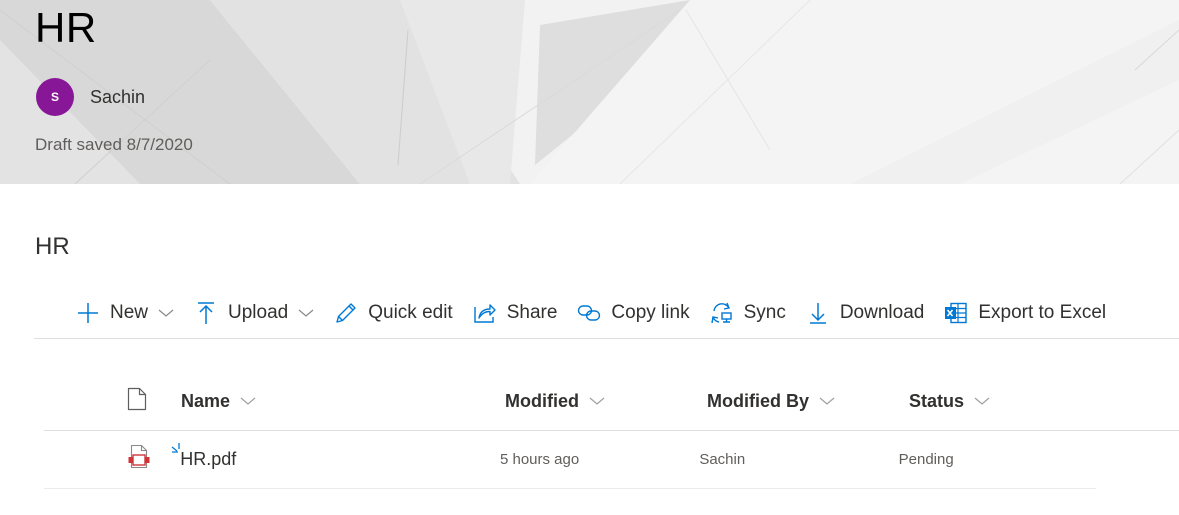 Image resolution: width=1179 pixels, height=515 pixels. Describe the element at coordinates (485, 313) in the screenshot. I see `share-icon` at that location.